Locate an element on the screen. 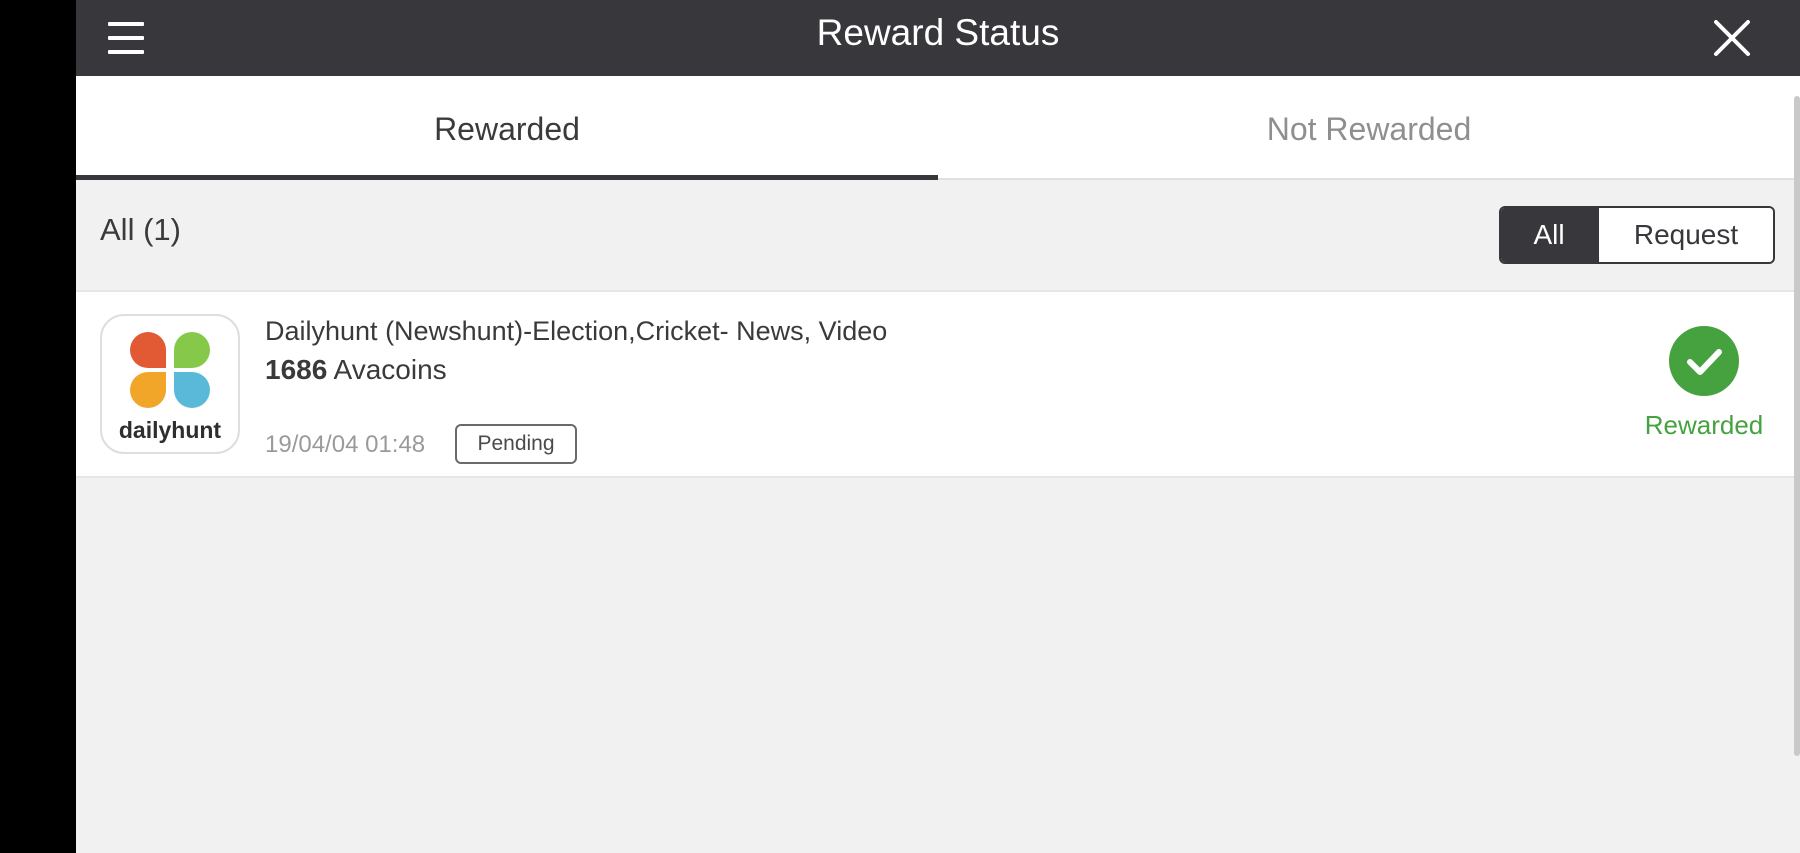 The height and width of the screenshot is (853, 1800). filter-segmented-control: All Request is located at coordinates (1637, 235).